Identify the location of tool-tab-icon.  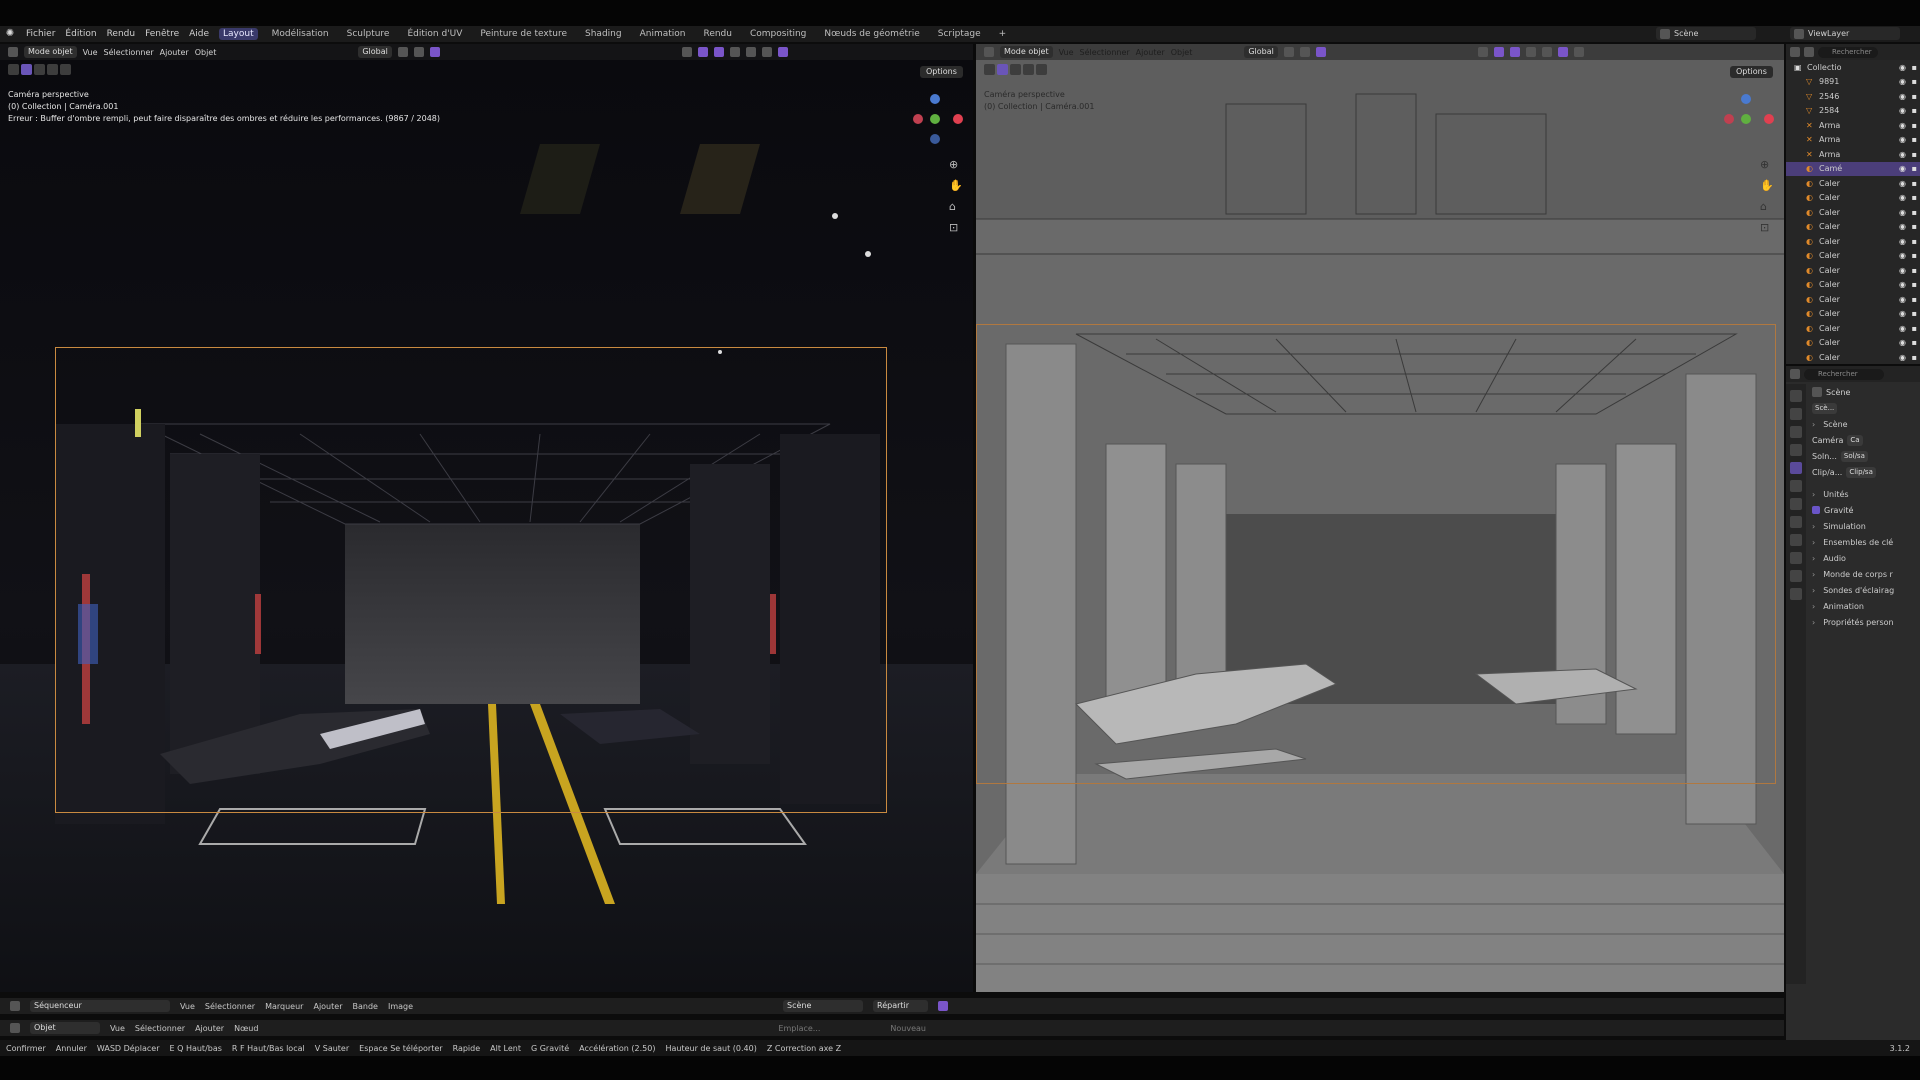
(1796, 396).